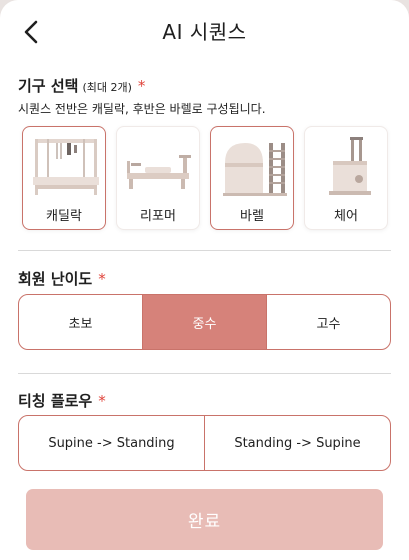 This screenshot has width=409, height=560. I want to click on header: AI 시퀀스, so click(204, 31).